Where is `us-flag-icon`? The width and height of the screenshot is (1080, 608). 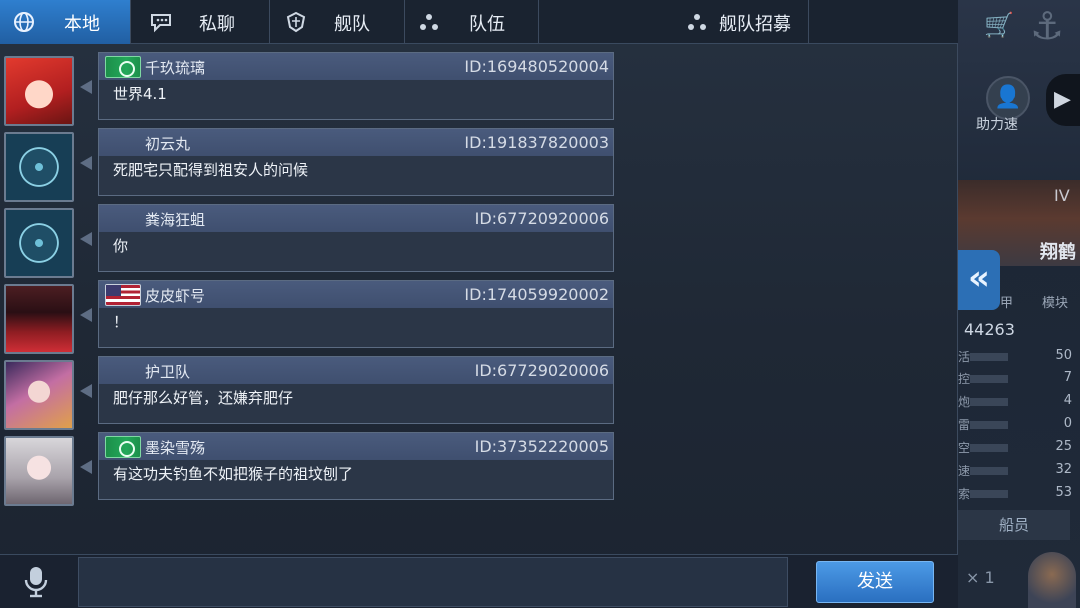
us-flag-icon is located at coordinates (123, 295).